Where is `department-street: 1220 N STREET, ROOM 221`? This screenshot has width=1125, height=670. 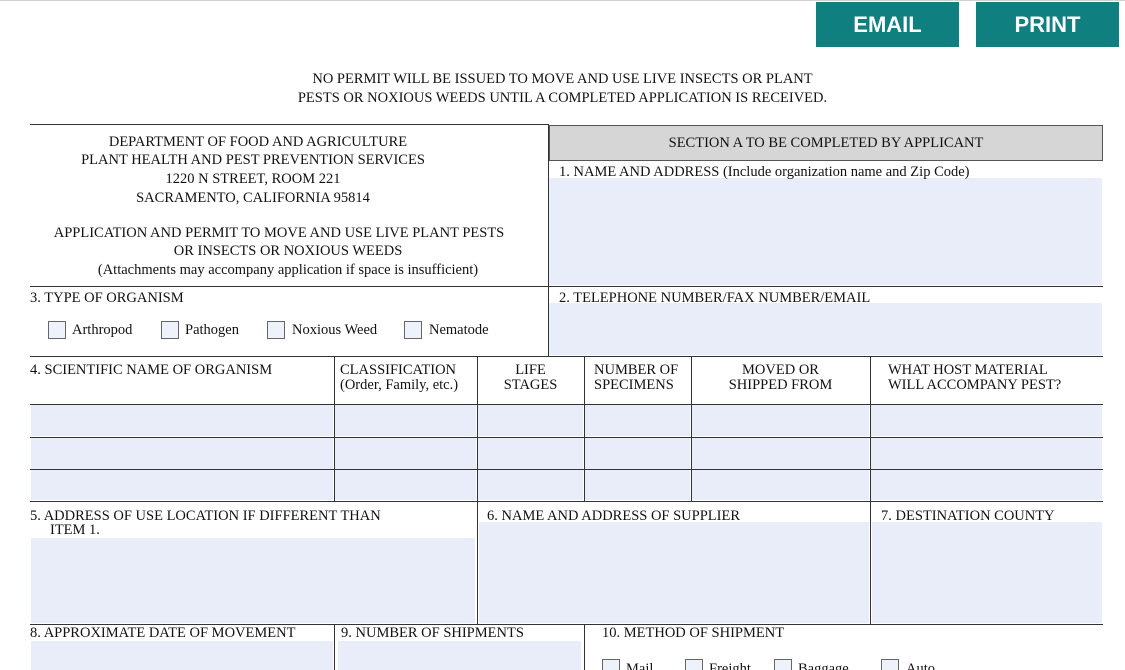 department-street: 1220 N STREET, ROOM 221 is located at coordinates (253, 179).